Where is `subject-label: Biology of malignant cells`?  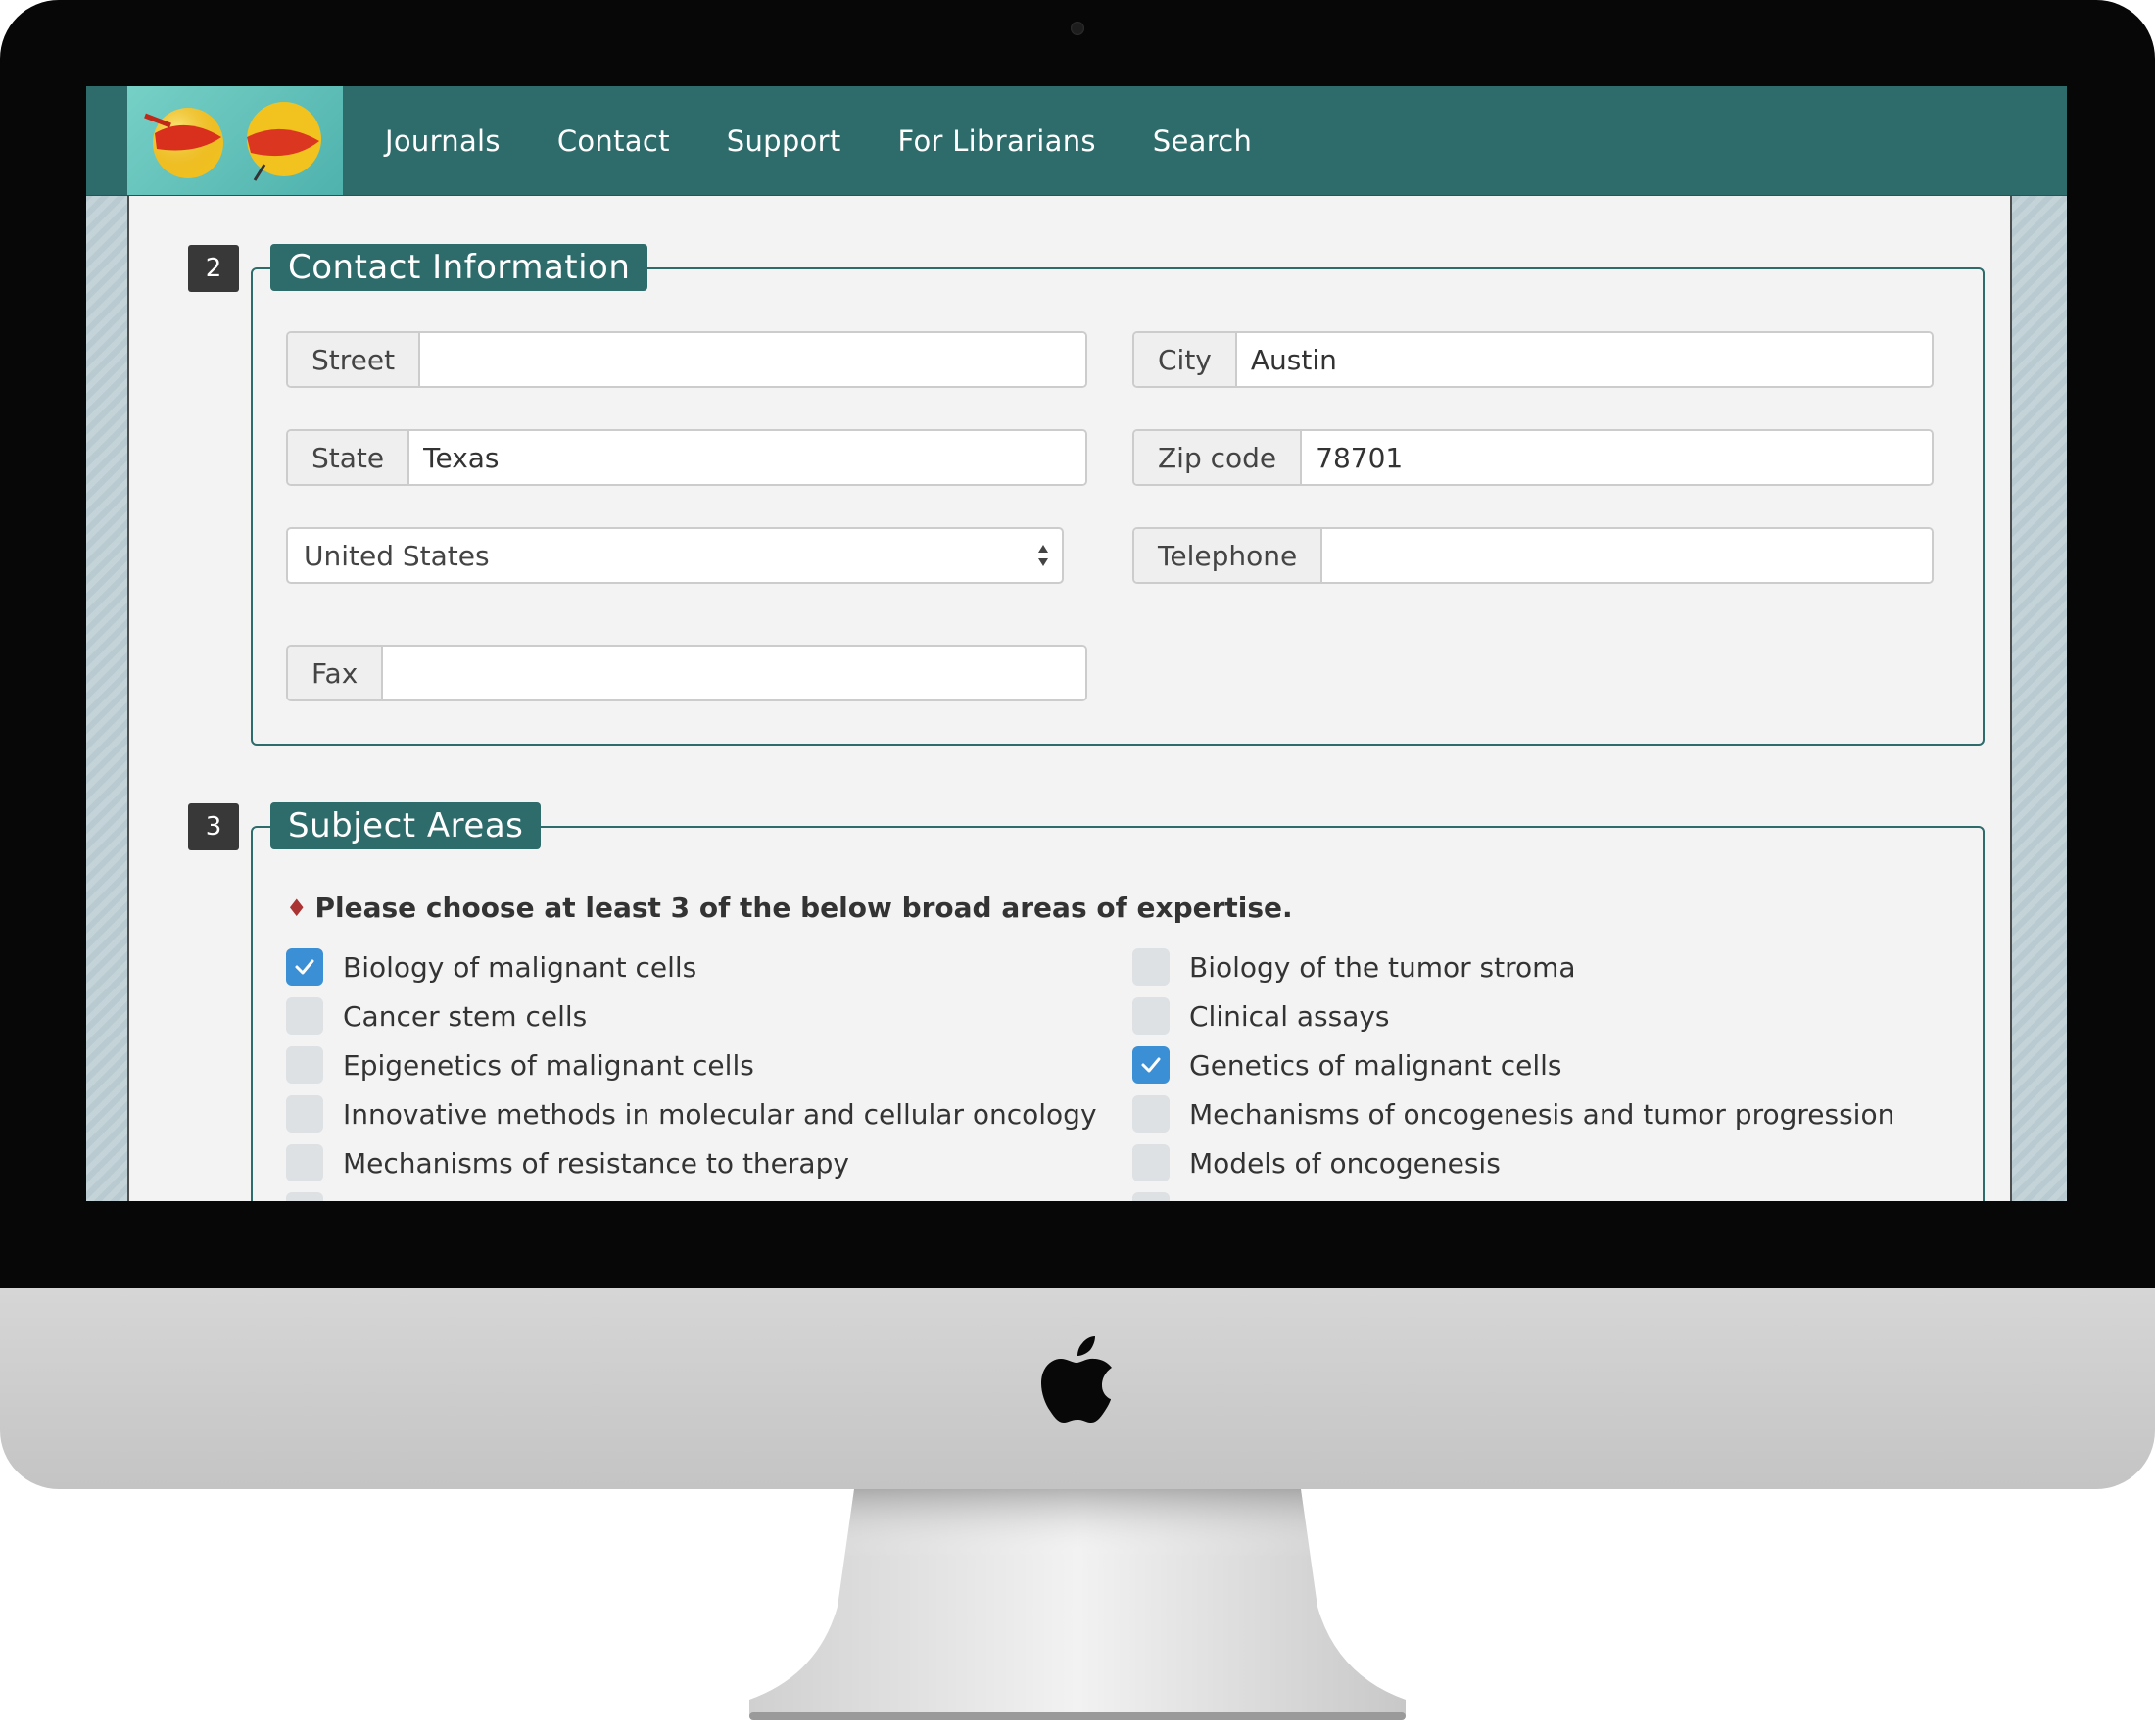 subject-label: Biology of malignant cells is located at coordinates (520, 967).